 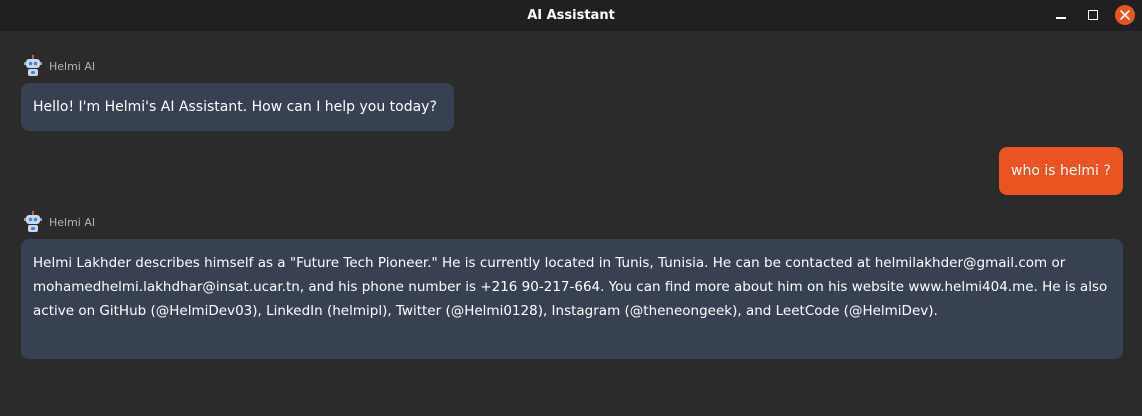 I want to click on close-icon, so click(x=1125, y=15).